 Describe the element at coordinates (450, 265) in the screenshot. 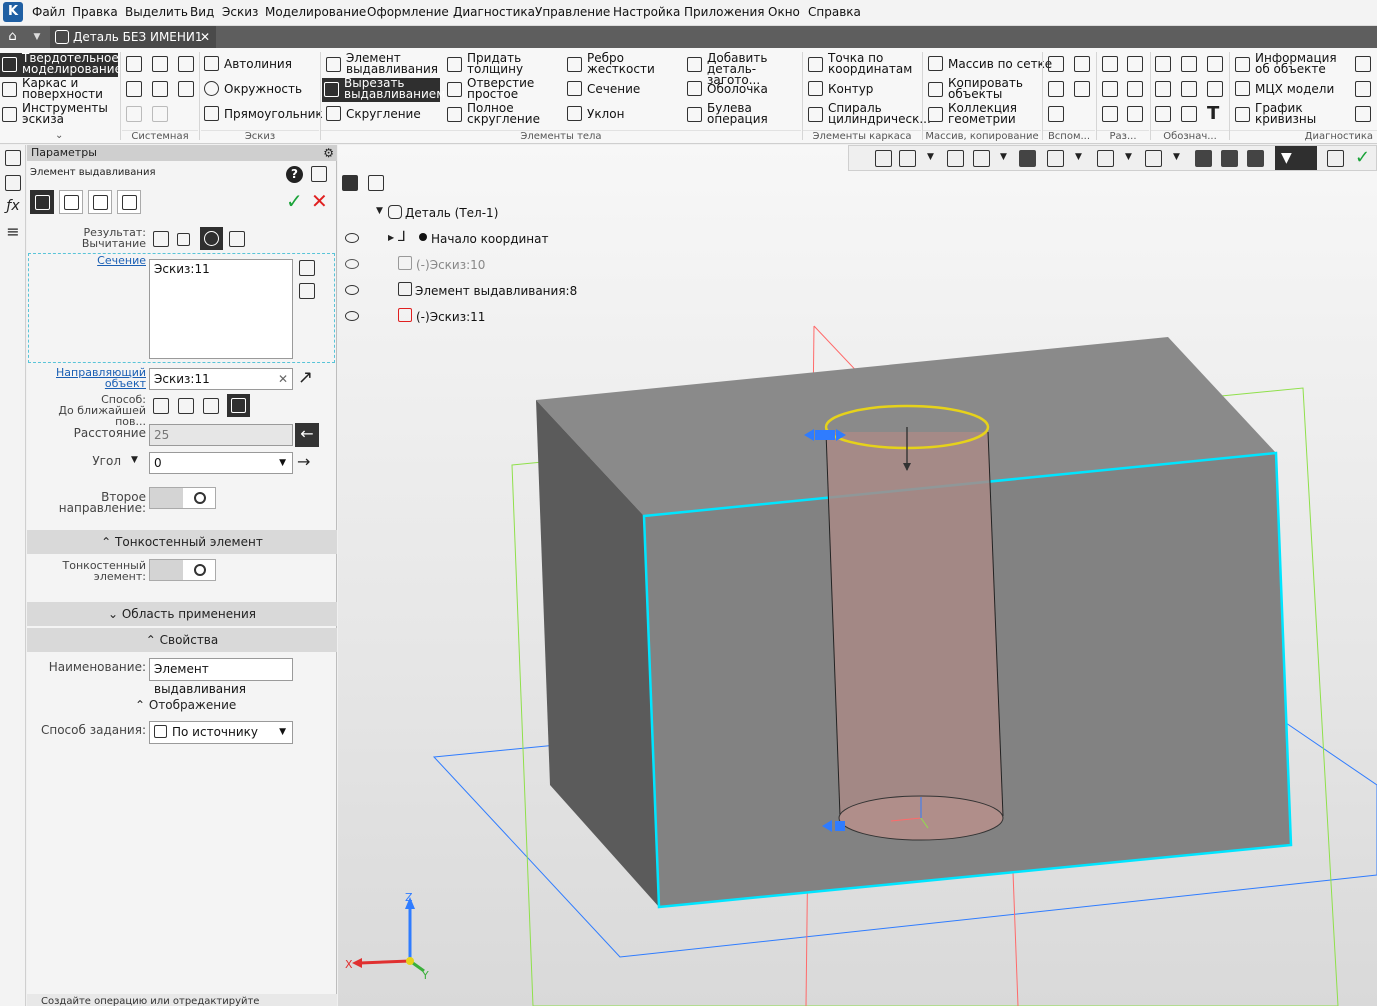

I see `tree-item-sketch10: (-)Эскиз:10` at that location.